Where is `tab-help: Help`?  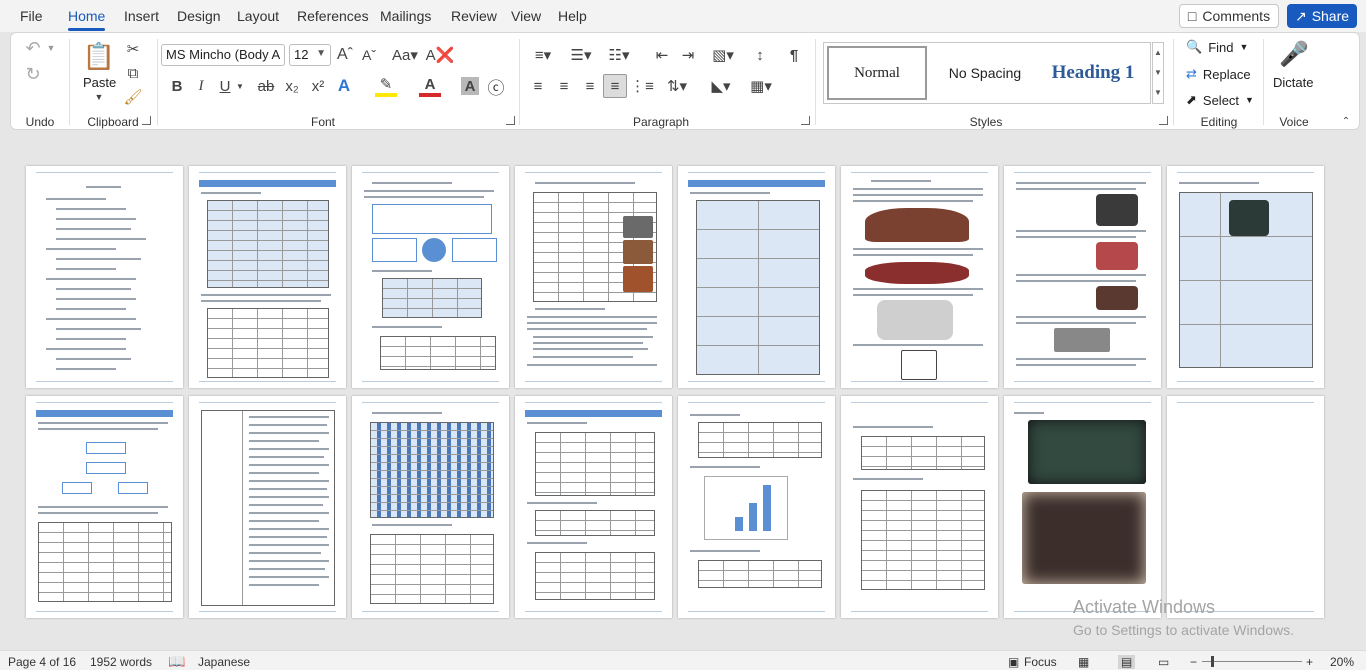 tab-help: Help is located at coordinates (572, 16).